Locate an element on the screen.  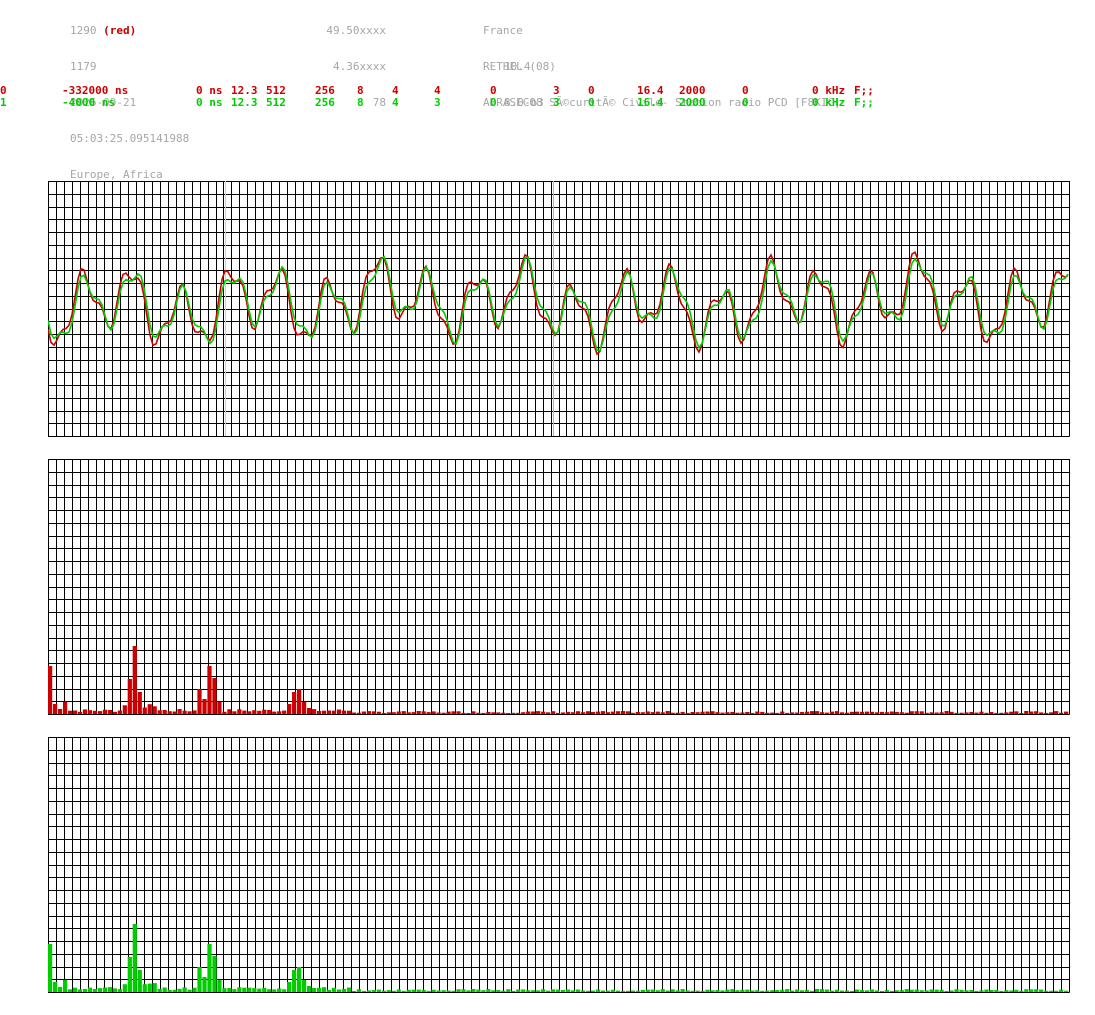
spectrum-bars is located at coordinates (558, 958).